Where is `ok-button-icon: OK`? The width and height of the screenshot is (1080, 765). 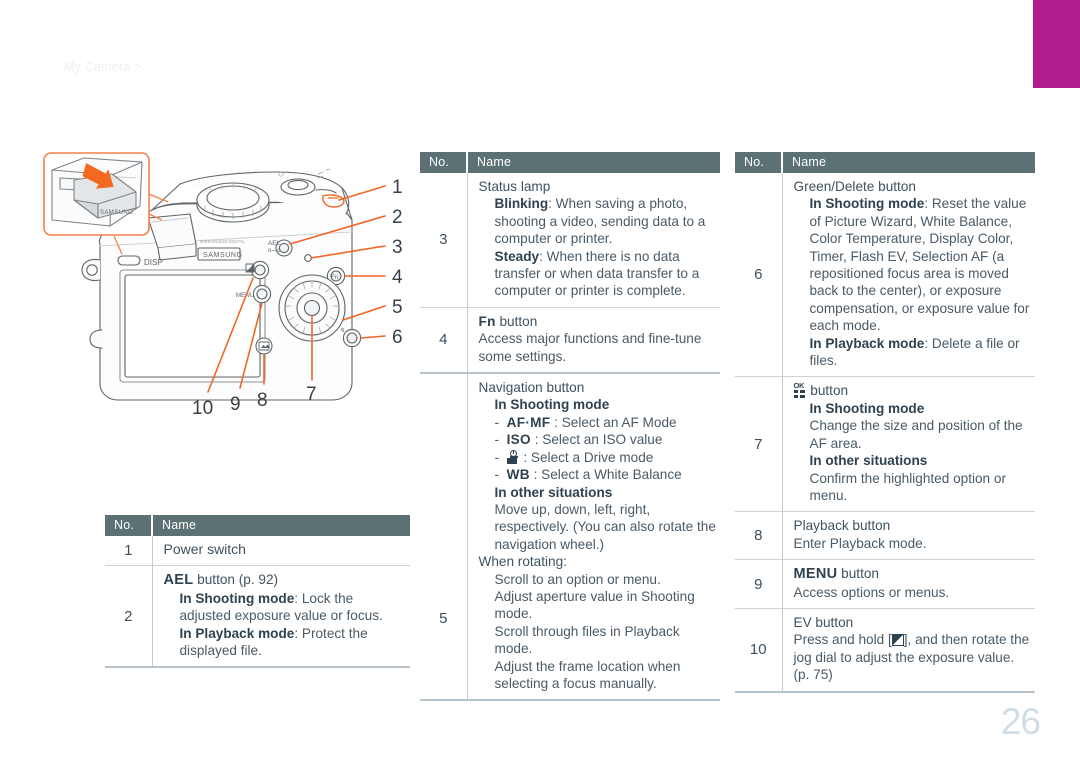 ok-button-icon: OK is located at coordinates (800, 390).